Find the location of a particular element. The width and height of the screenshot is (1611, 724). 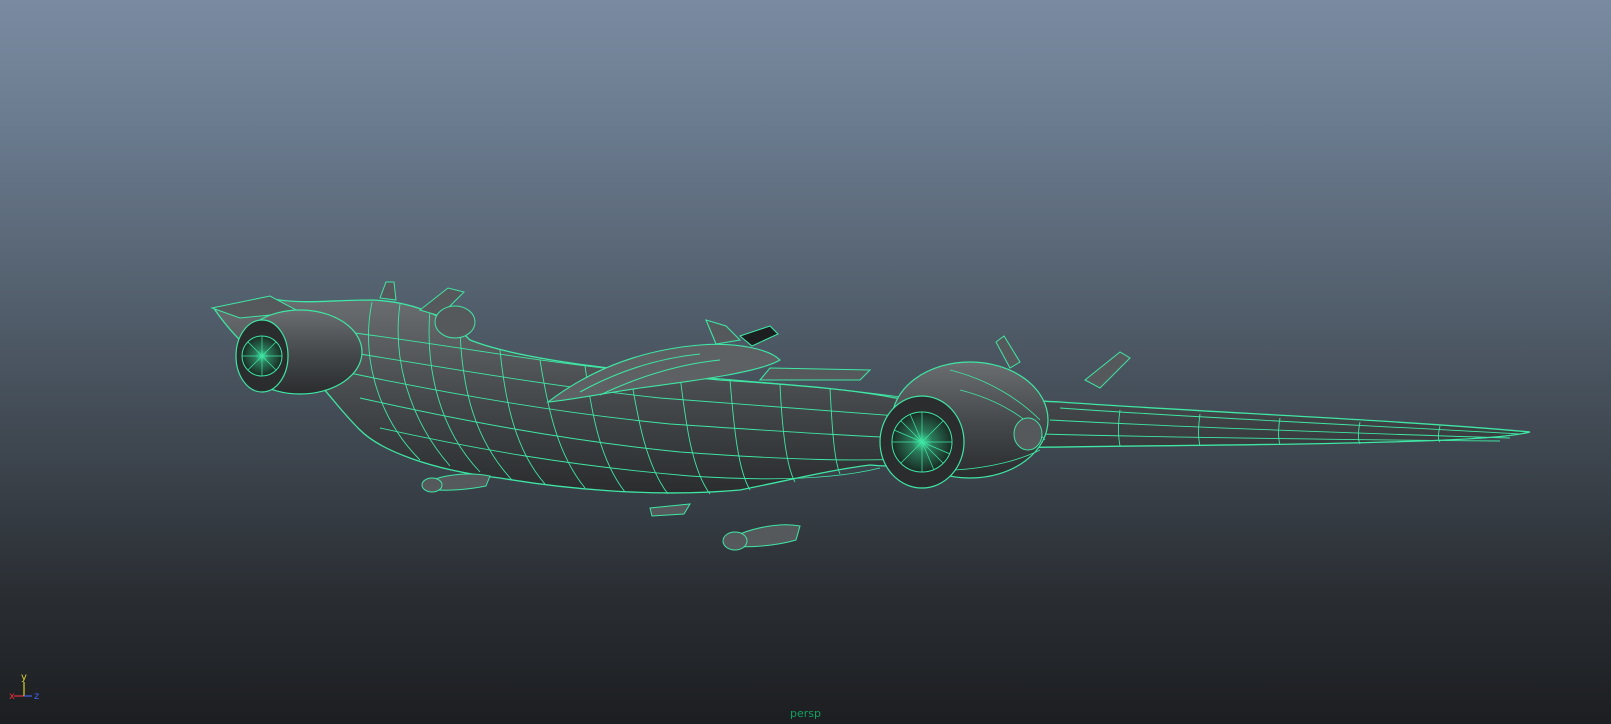

z-axis-label: z is located at coordinates (36, 696).